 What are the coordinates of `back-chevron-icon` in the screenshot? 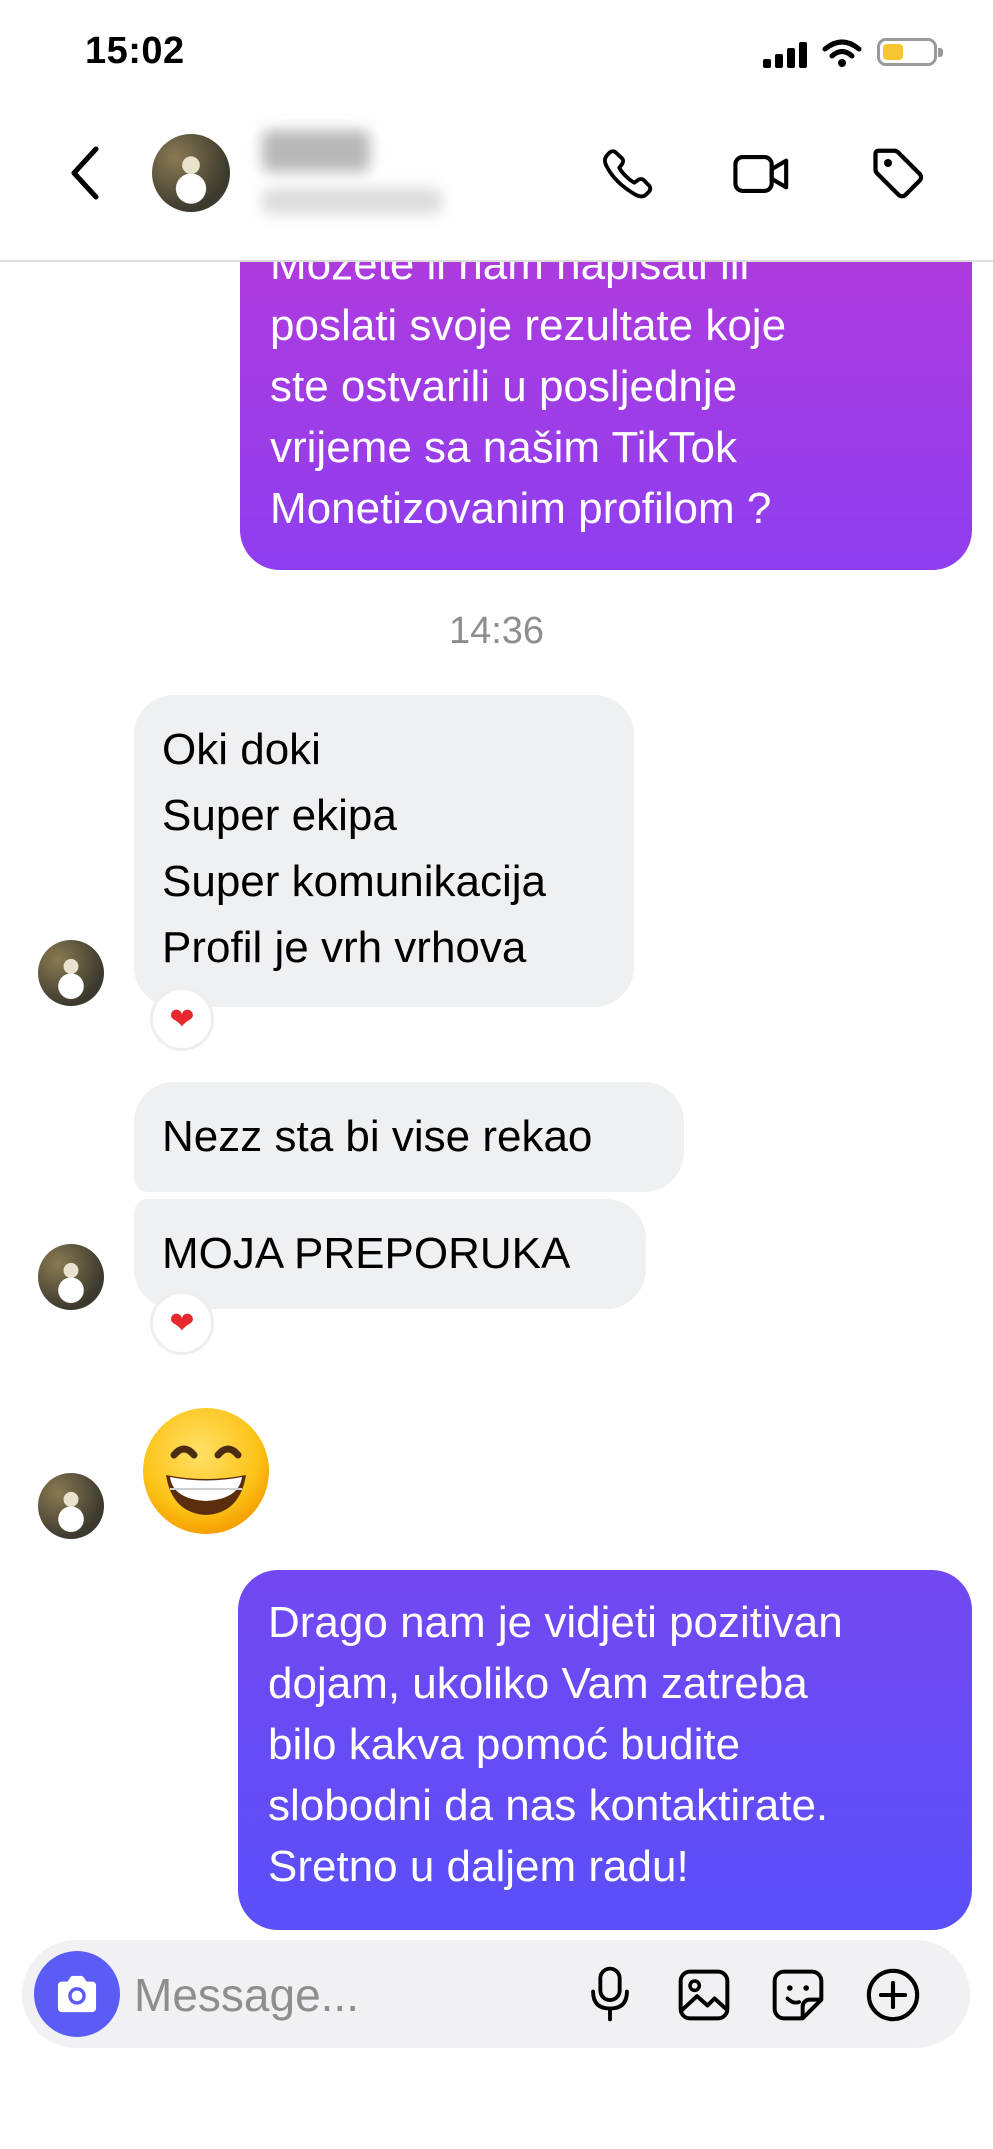 It's located at (86, 173).